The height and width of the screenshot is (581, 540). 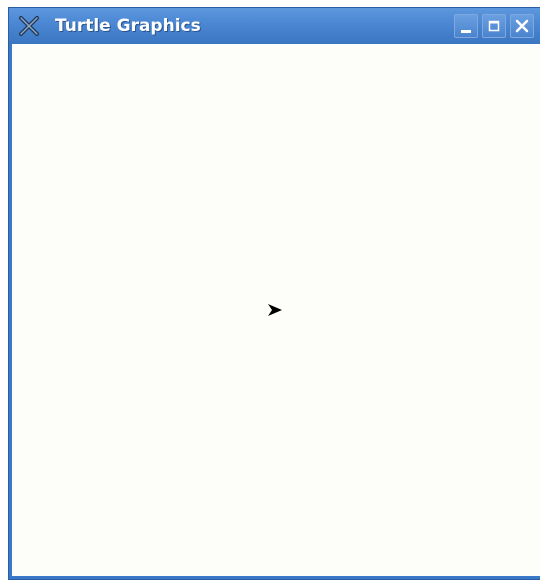 What do you see at coordinates (29, 26) in the screenshot?
I see `x-close-icon` at bounding box center [29, 26].